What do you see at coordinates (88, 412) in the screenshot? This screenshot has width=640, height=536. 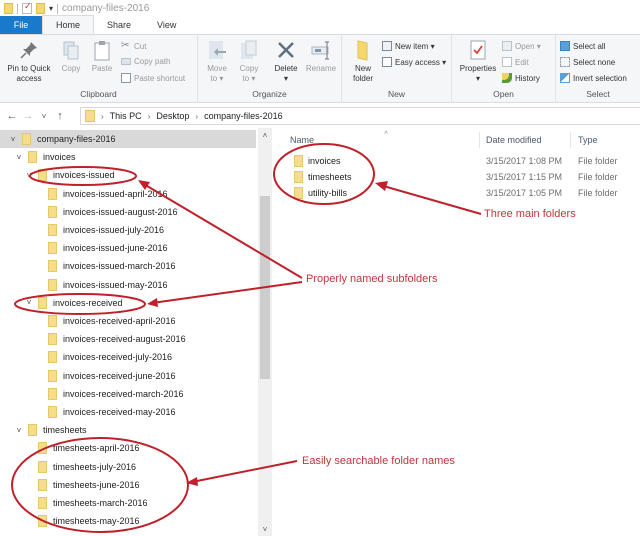 I see `tree-item-invoices-received-may-2016: invoices-received-may-2016` at bounding box center [88, 412].